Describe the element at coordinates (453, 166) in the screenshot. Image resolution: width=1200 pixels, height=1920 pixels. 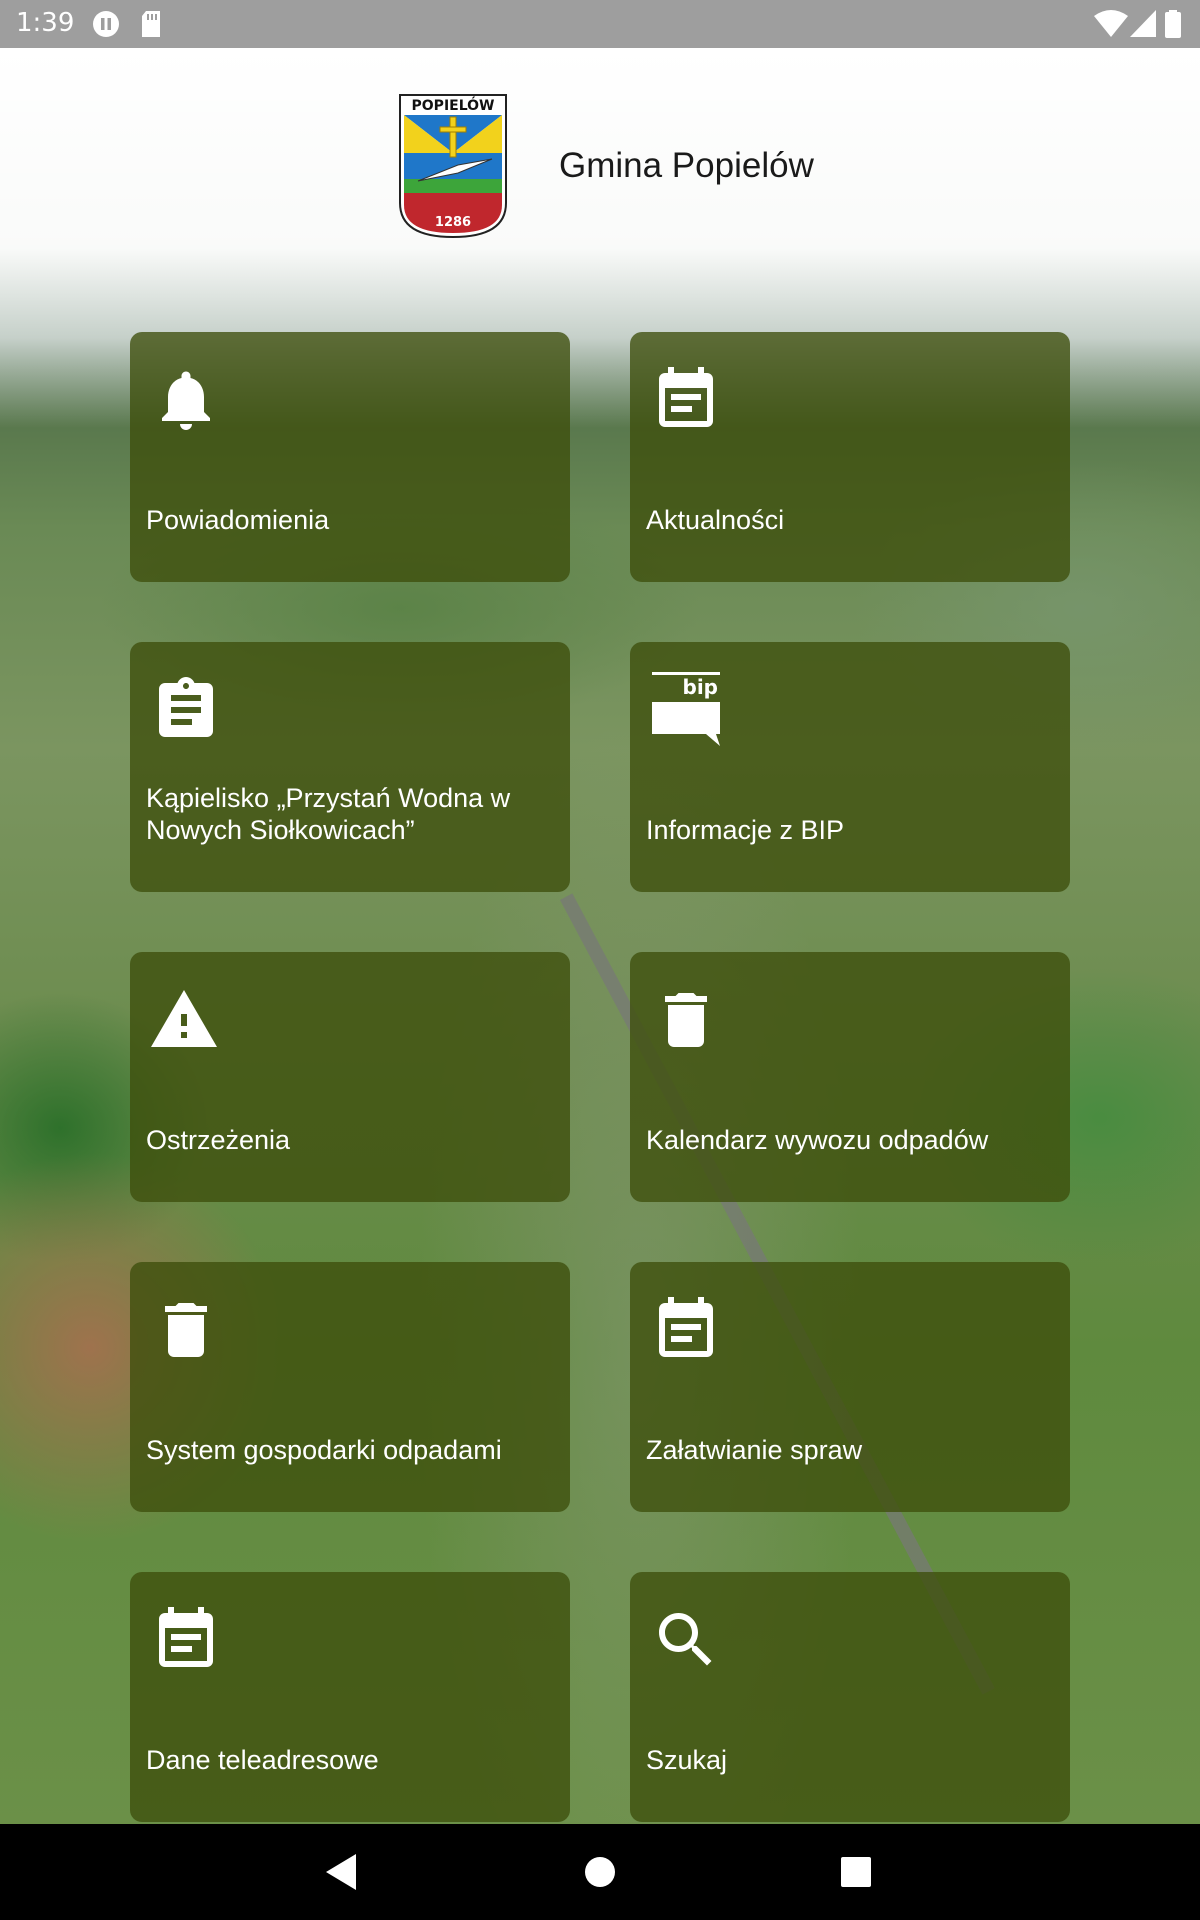
I see `coat-of-arms-logo: POPIELÓW 1286` at that location.